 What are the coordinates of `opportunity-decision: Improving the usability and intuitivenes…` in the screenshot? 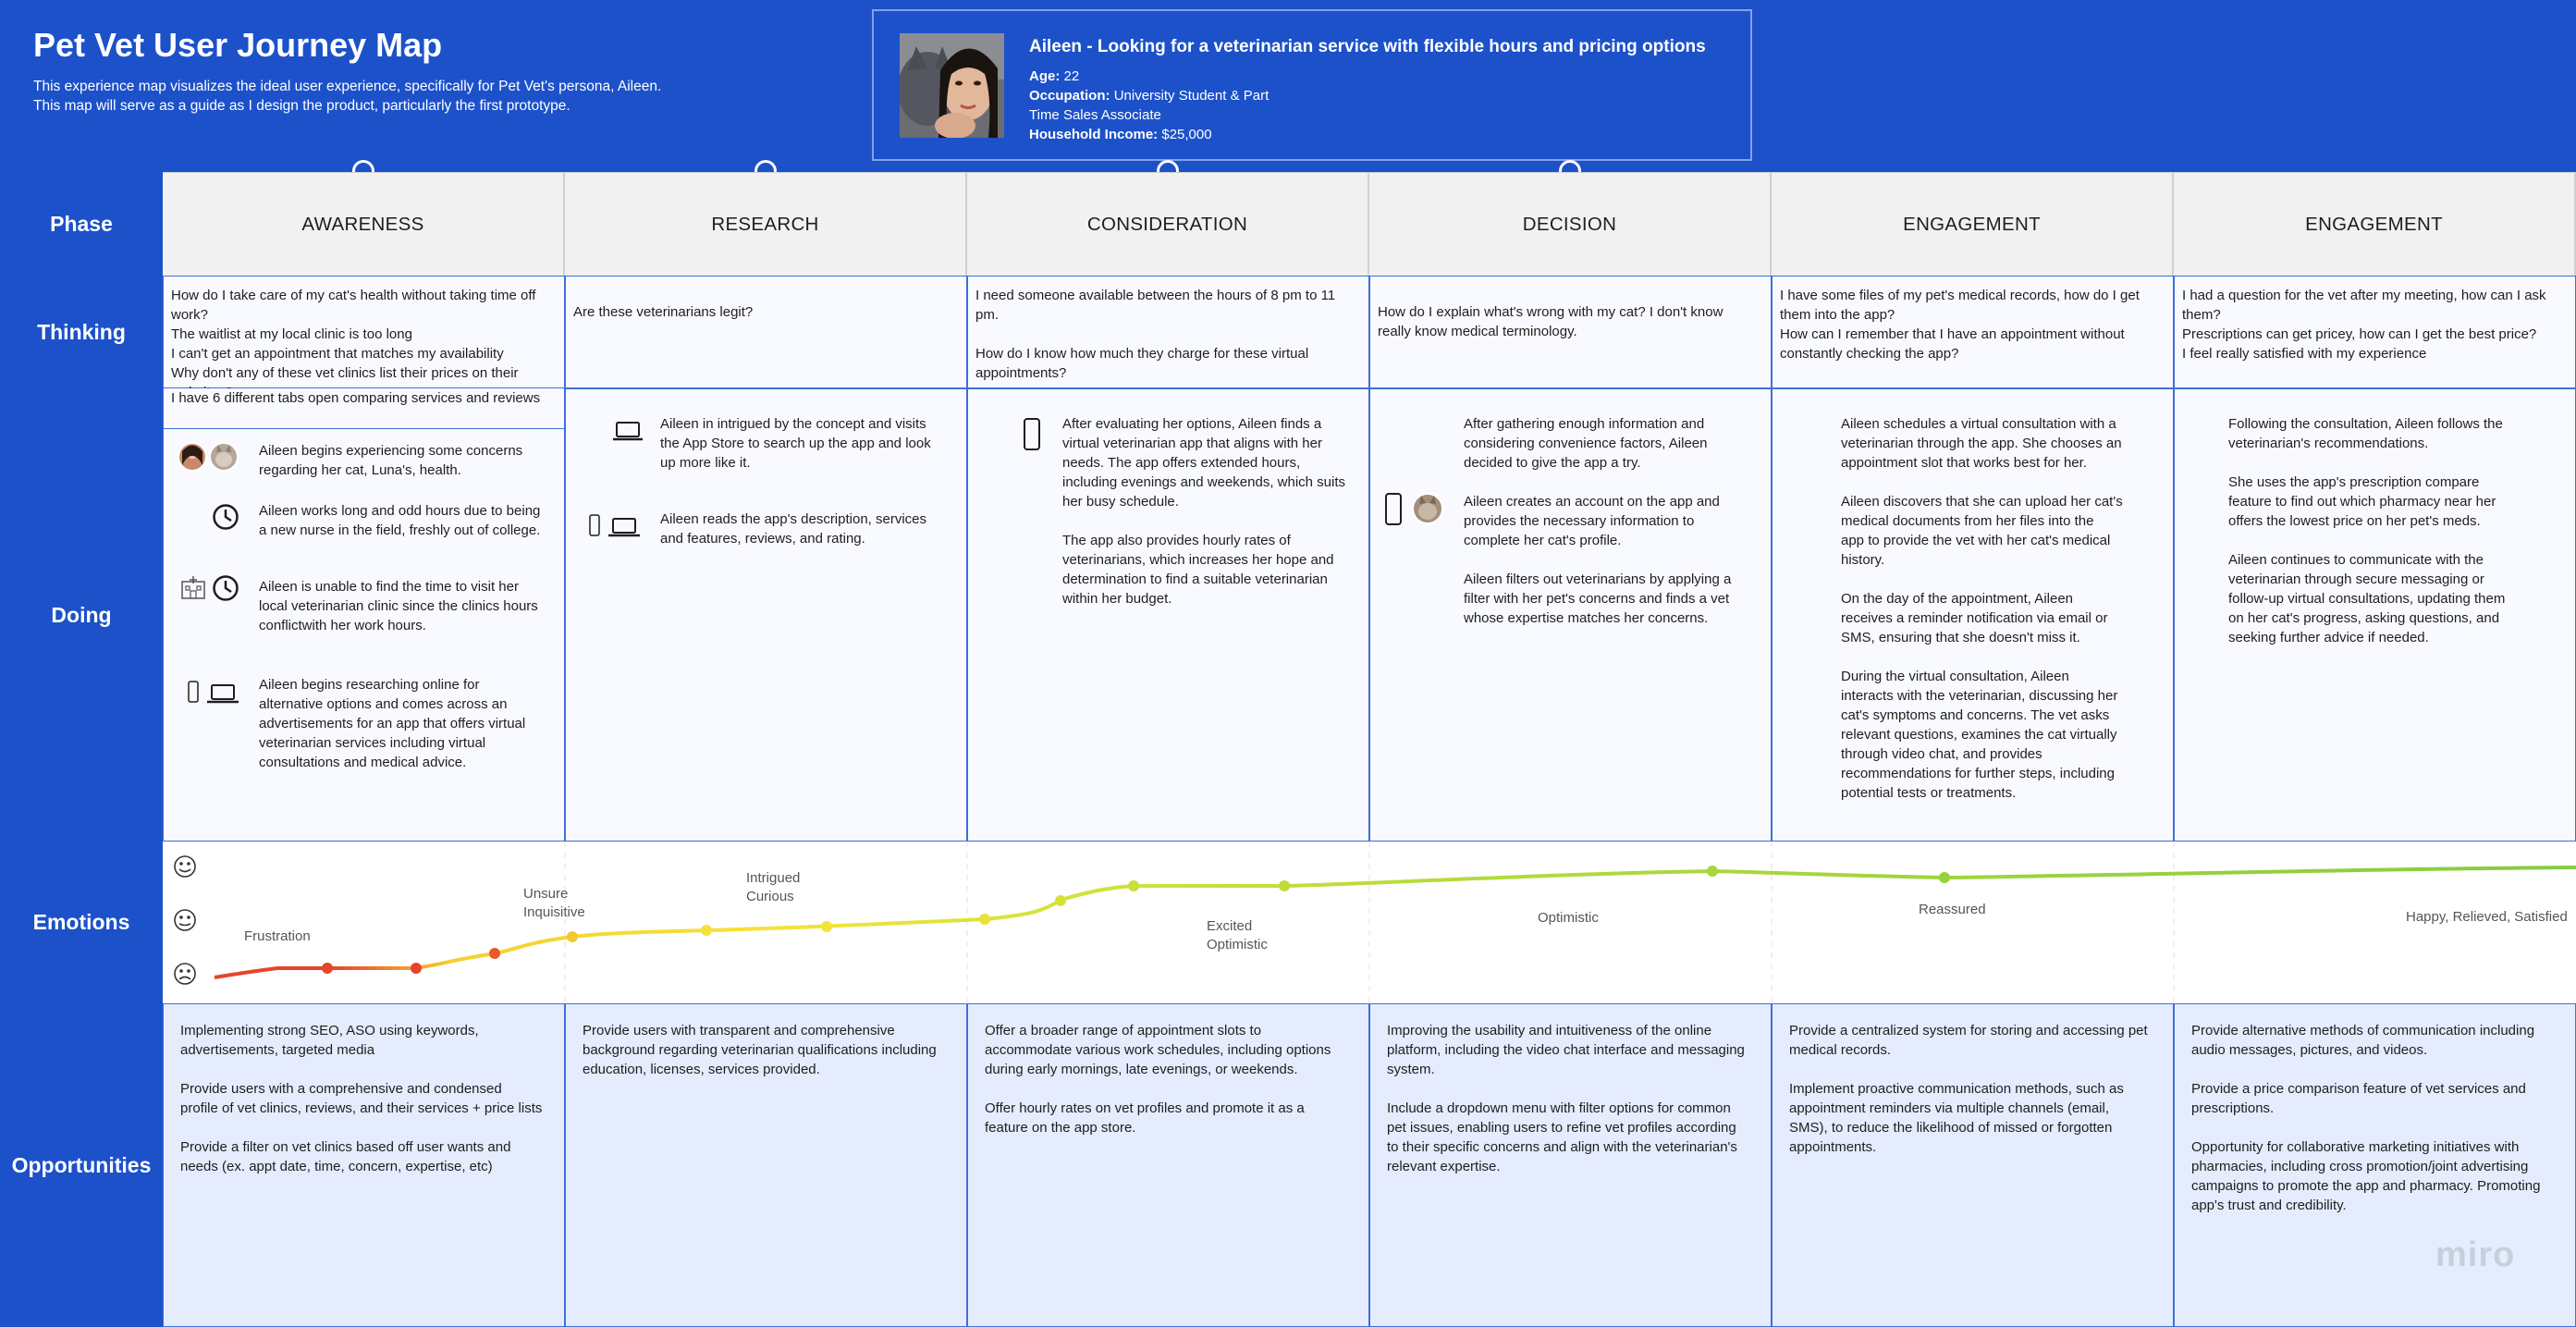 It's located at (1571, 1165).